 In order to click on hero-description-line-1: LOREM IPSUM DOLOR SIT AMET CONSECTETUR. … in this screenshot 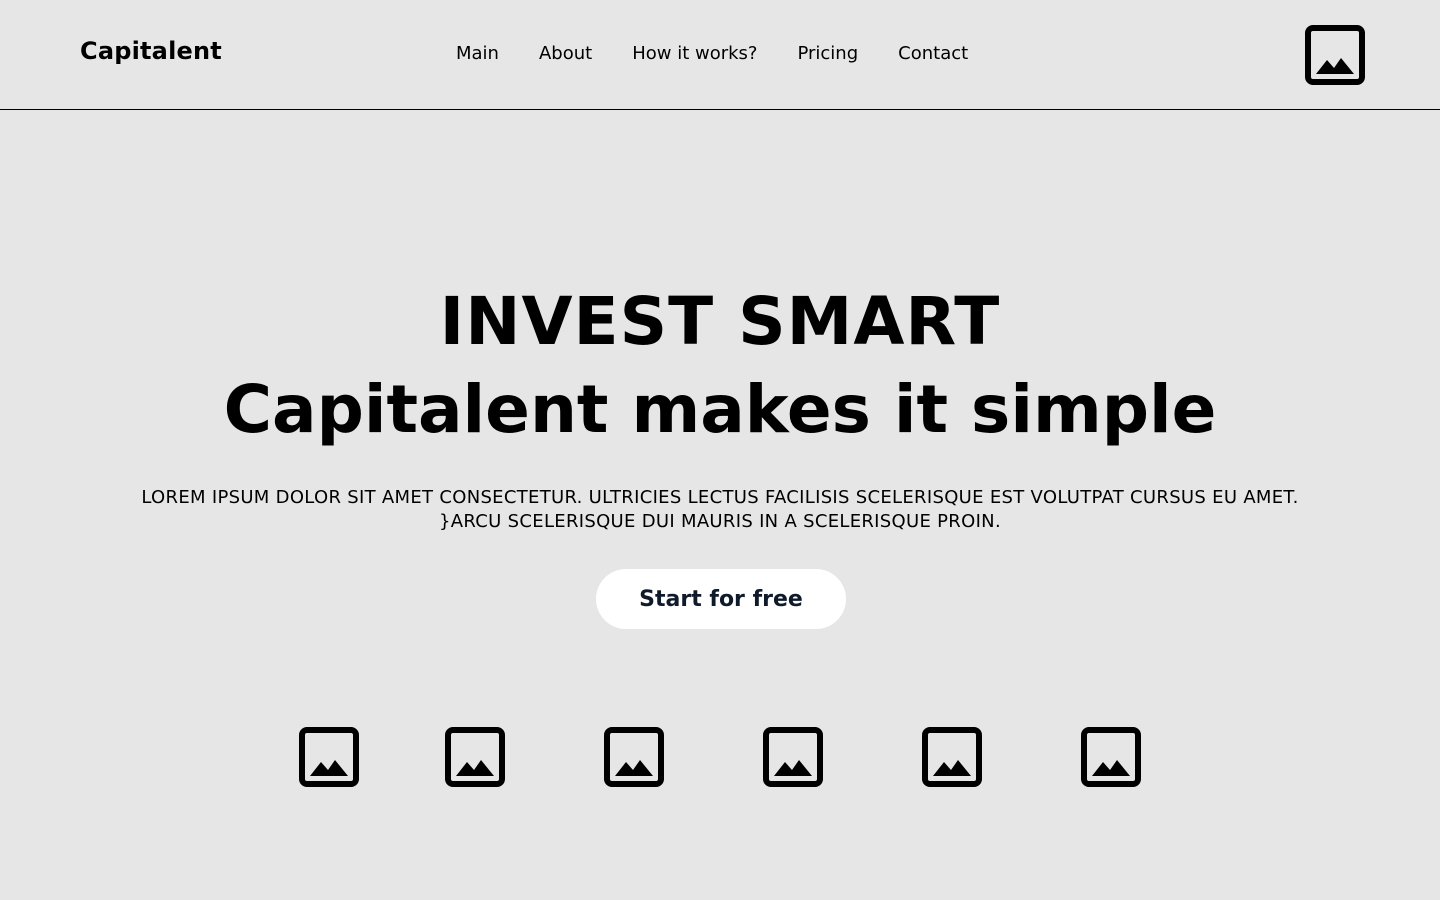, I will do `click(720, 497)`.